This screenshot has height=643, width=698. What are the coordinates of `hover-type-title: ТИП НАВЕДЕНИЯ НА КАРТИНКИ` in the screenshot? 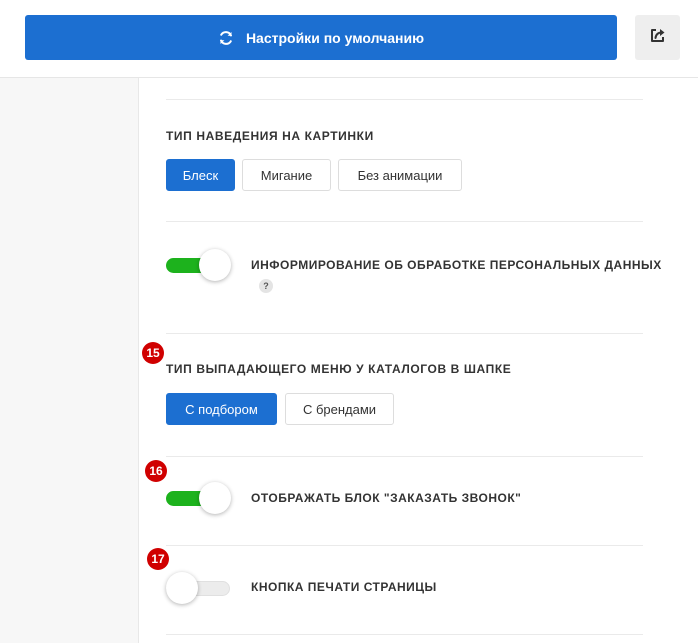 It's located at (270, 136).